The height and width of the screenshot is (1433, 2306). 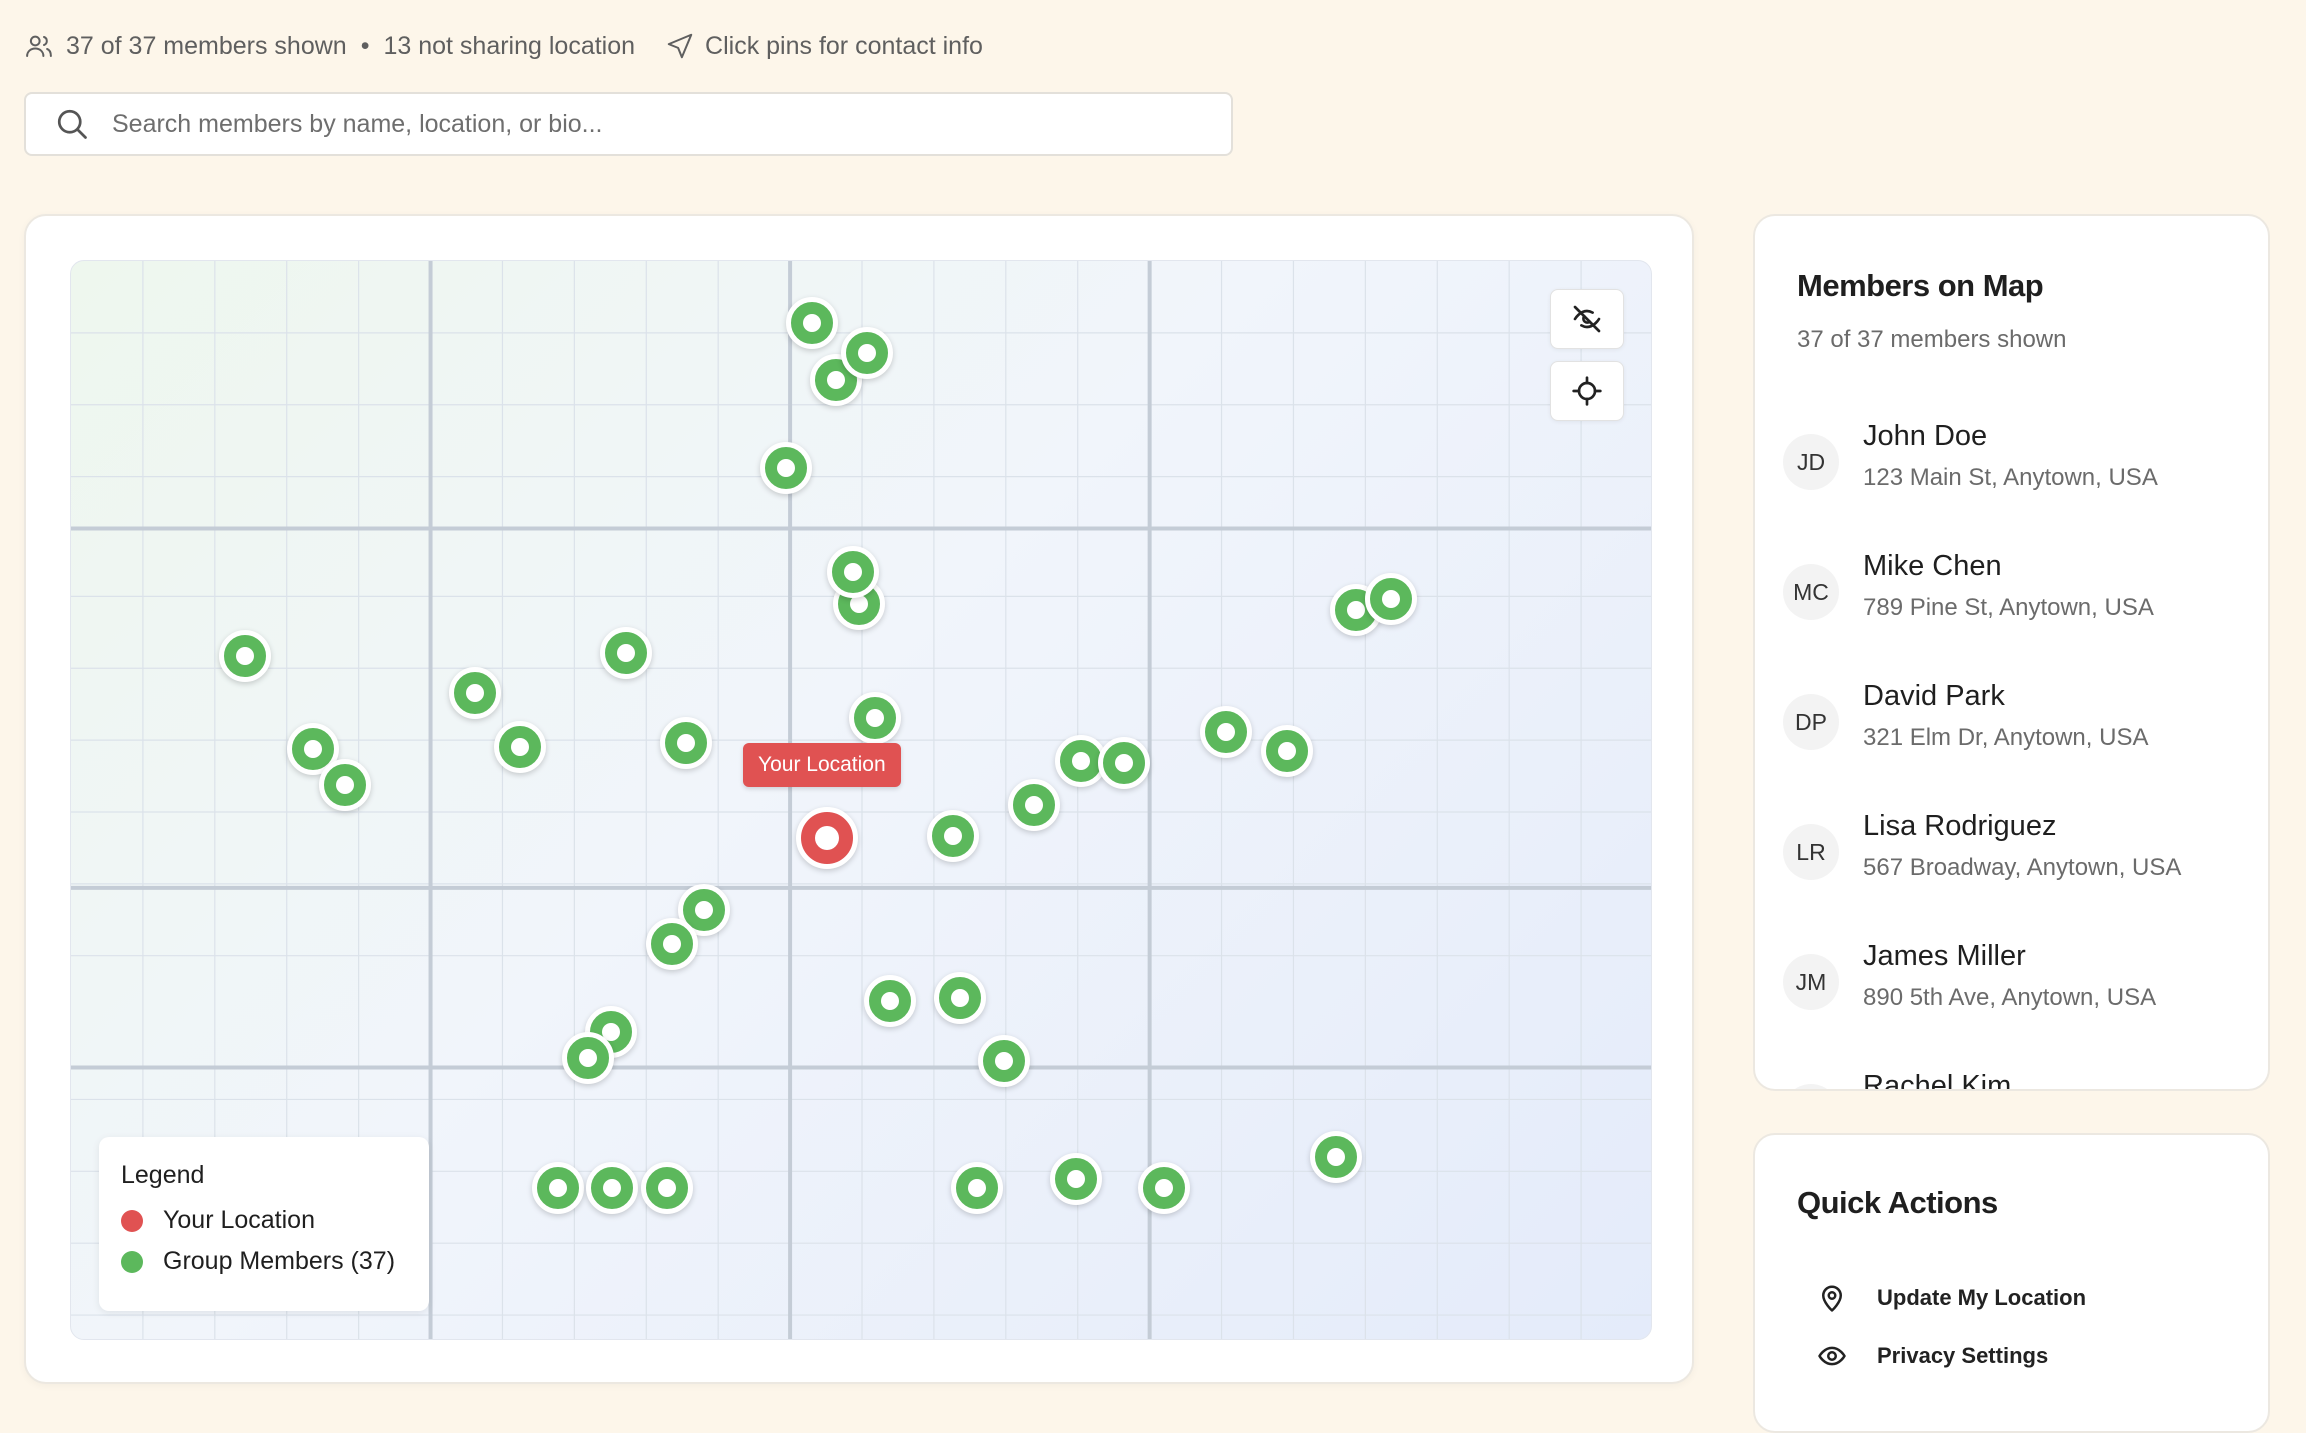 What do you see at coordinates (1811, 722) in the screenshot?
I see `avatar: DP` at bounding box center [1811, 722].